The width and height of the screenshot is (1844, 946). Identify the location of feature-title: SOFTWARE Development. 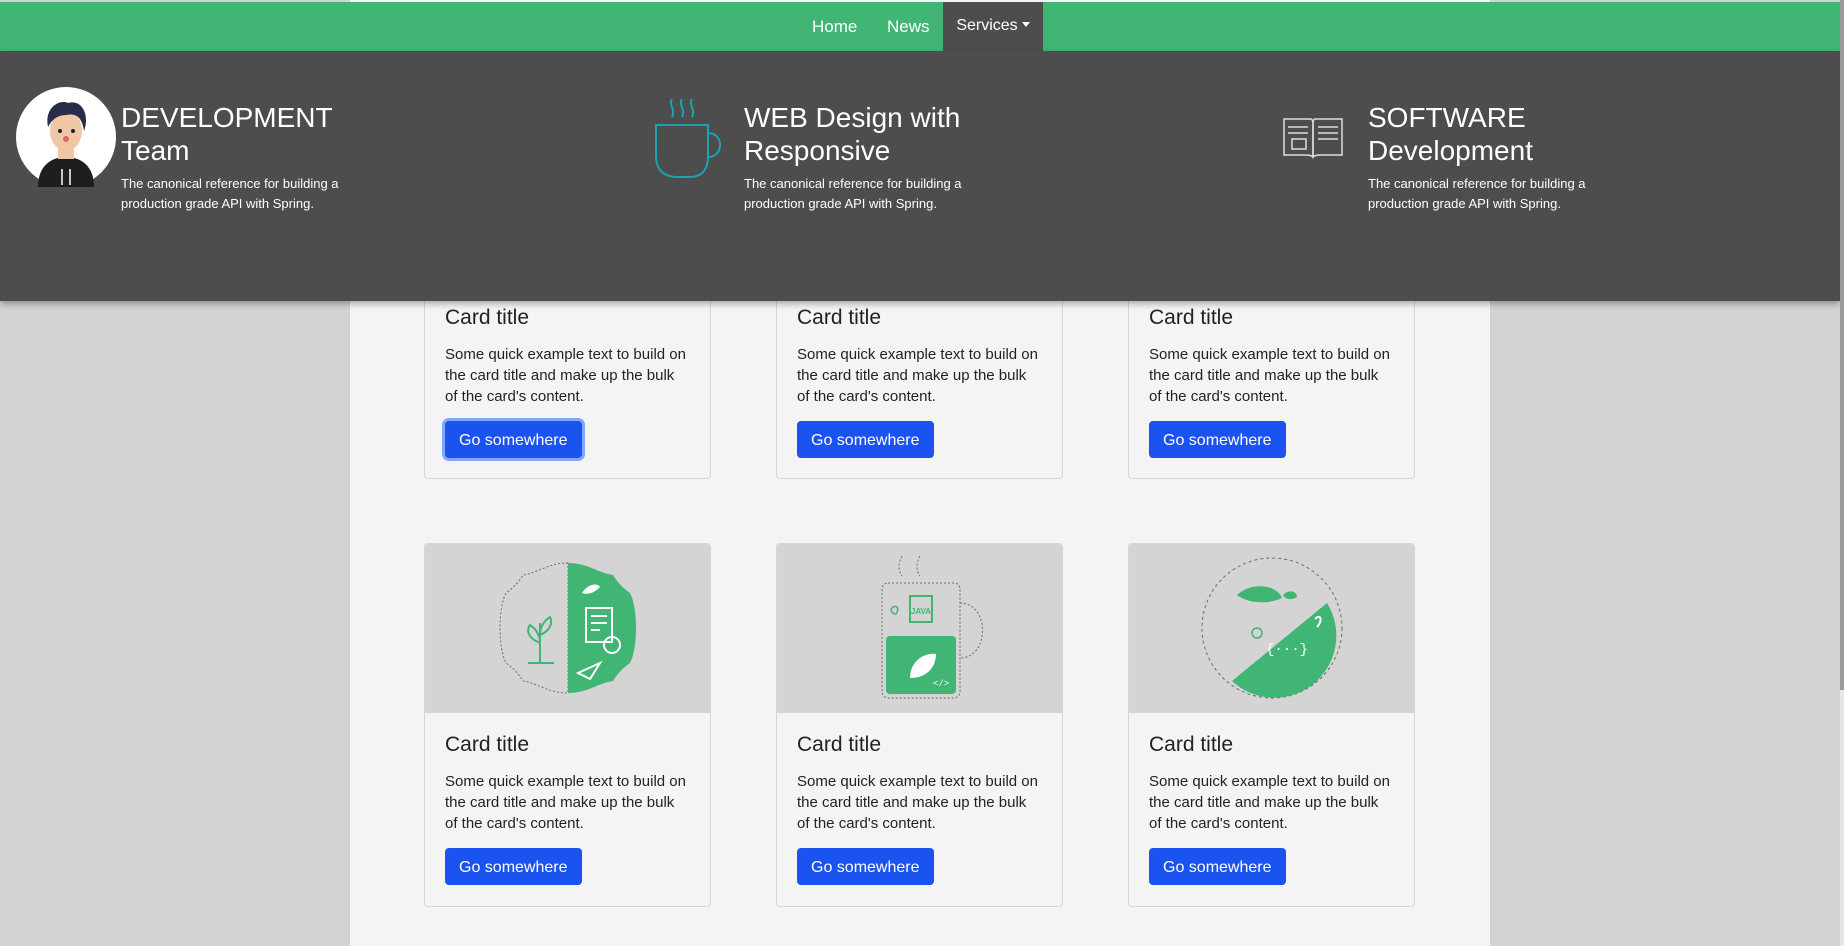
(1450, 134).